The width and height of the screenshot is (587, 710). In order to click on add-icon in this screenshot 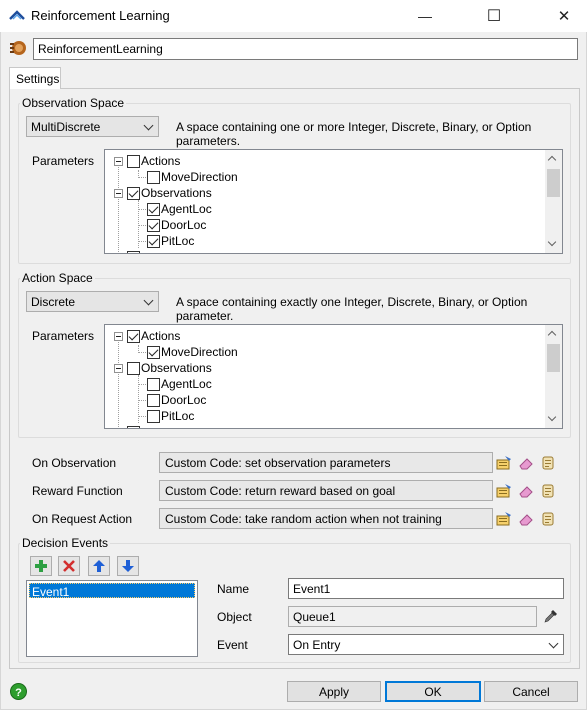, I will do `click(41, 566)`.